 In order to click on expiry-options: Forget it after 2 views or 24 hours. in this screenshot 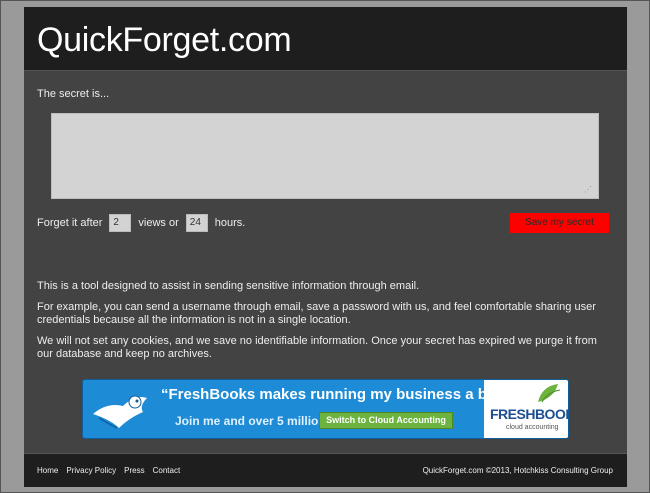, I will do `click(141, 223)`.